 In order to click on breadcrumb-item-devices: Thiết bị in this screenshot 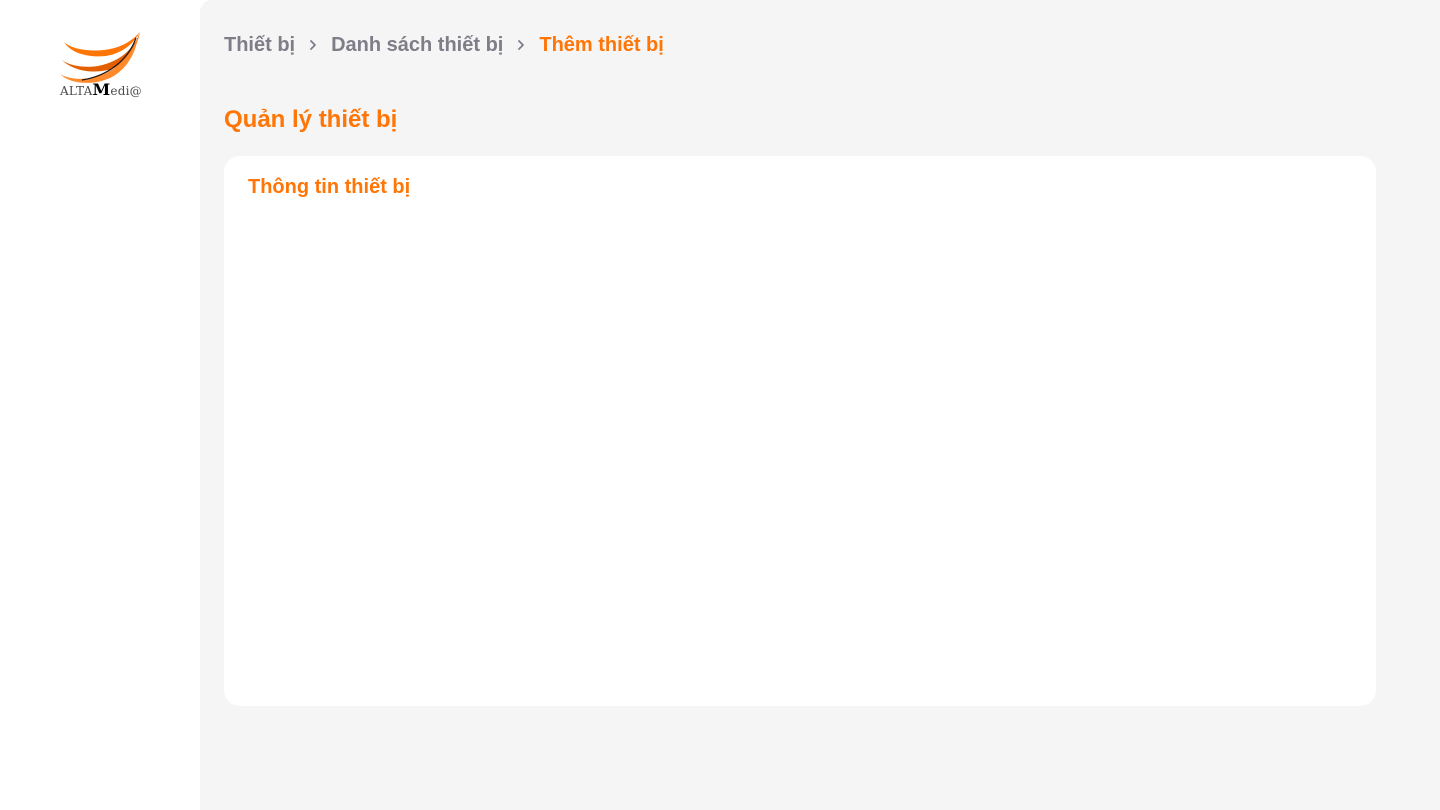, I will do `click(259, 45)`.